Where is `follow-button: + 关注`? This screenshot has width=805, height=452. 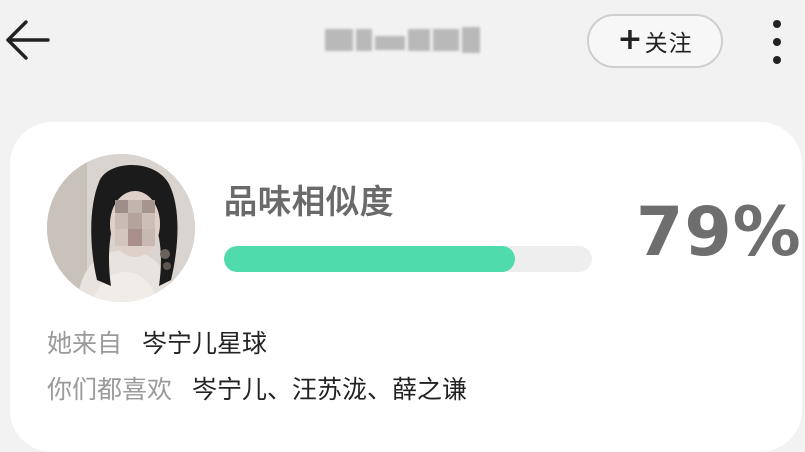
follow-button: + 关注 is located at coordinates (655, 41).